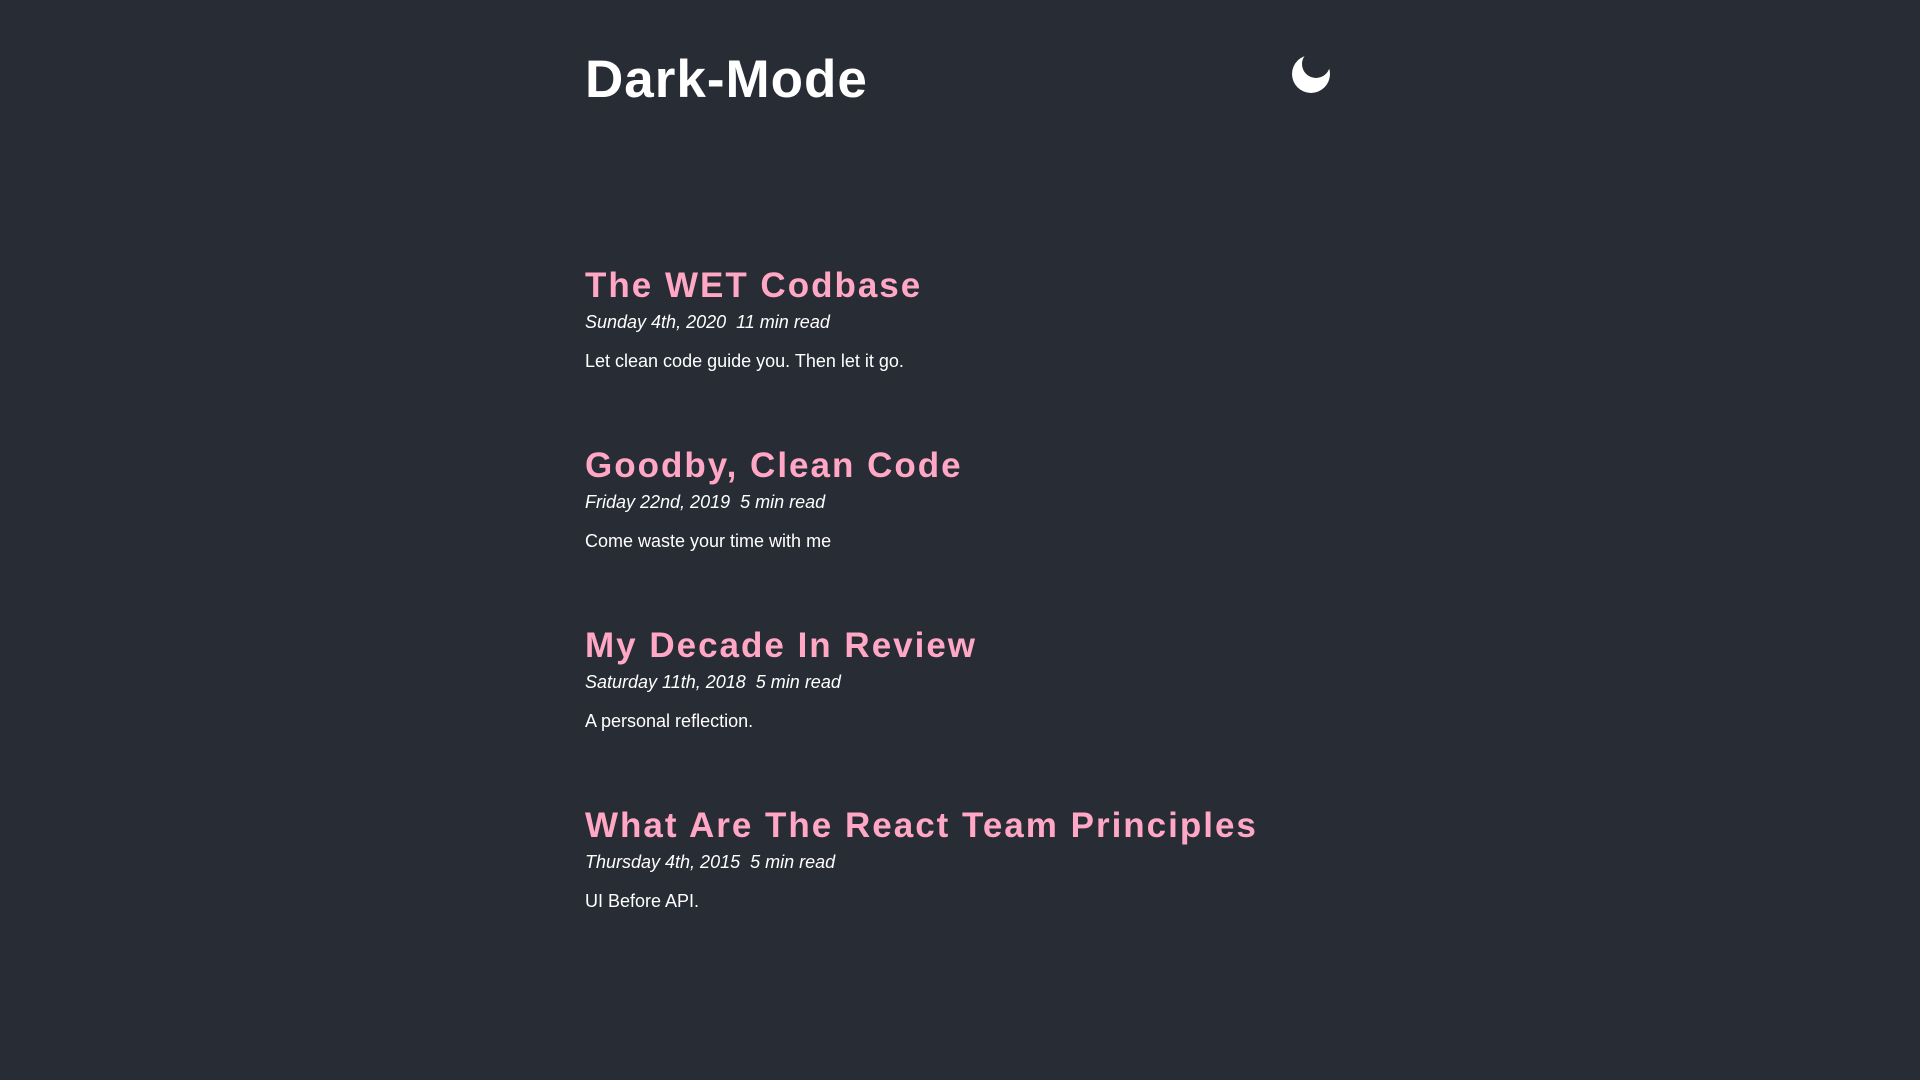 This screenshot has width=1920, height=1080. I want to click on post-date: Sunday 4th, 2020, so click(656, 322).